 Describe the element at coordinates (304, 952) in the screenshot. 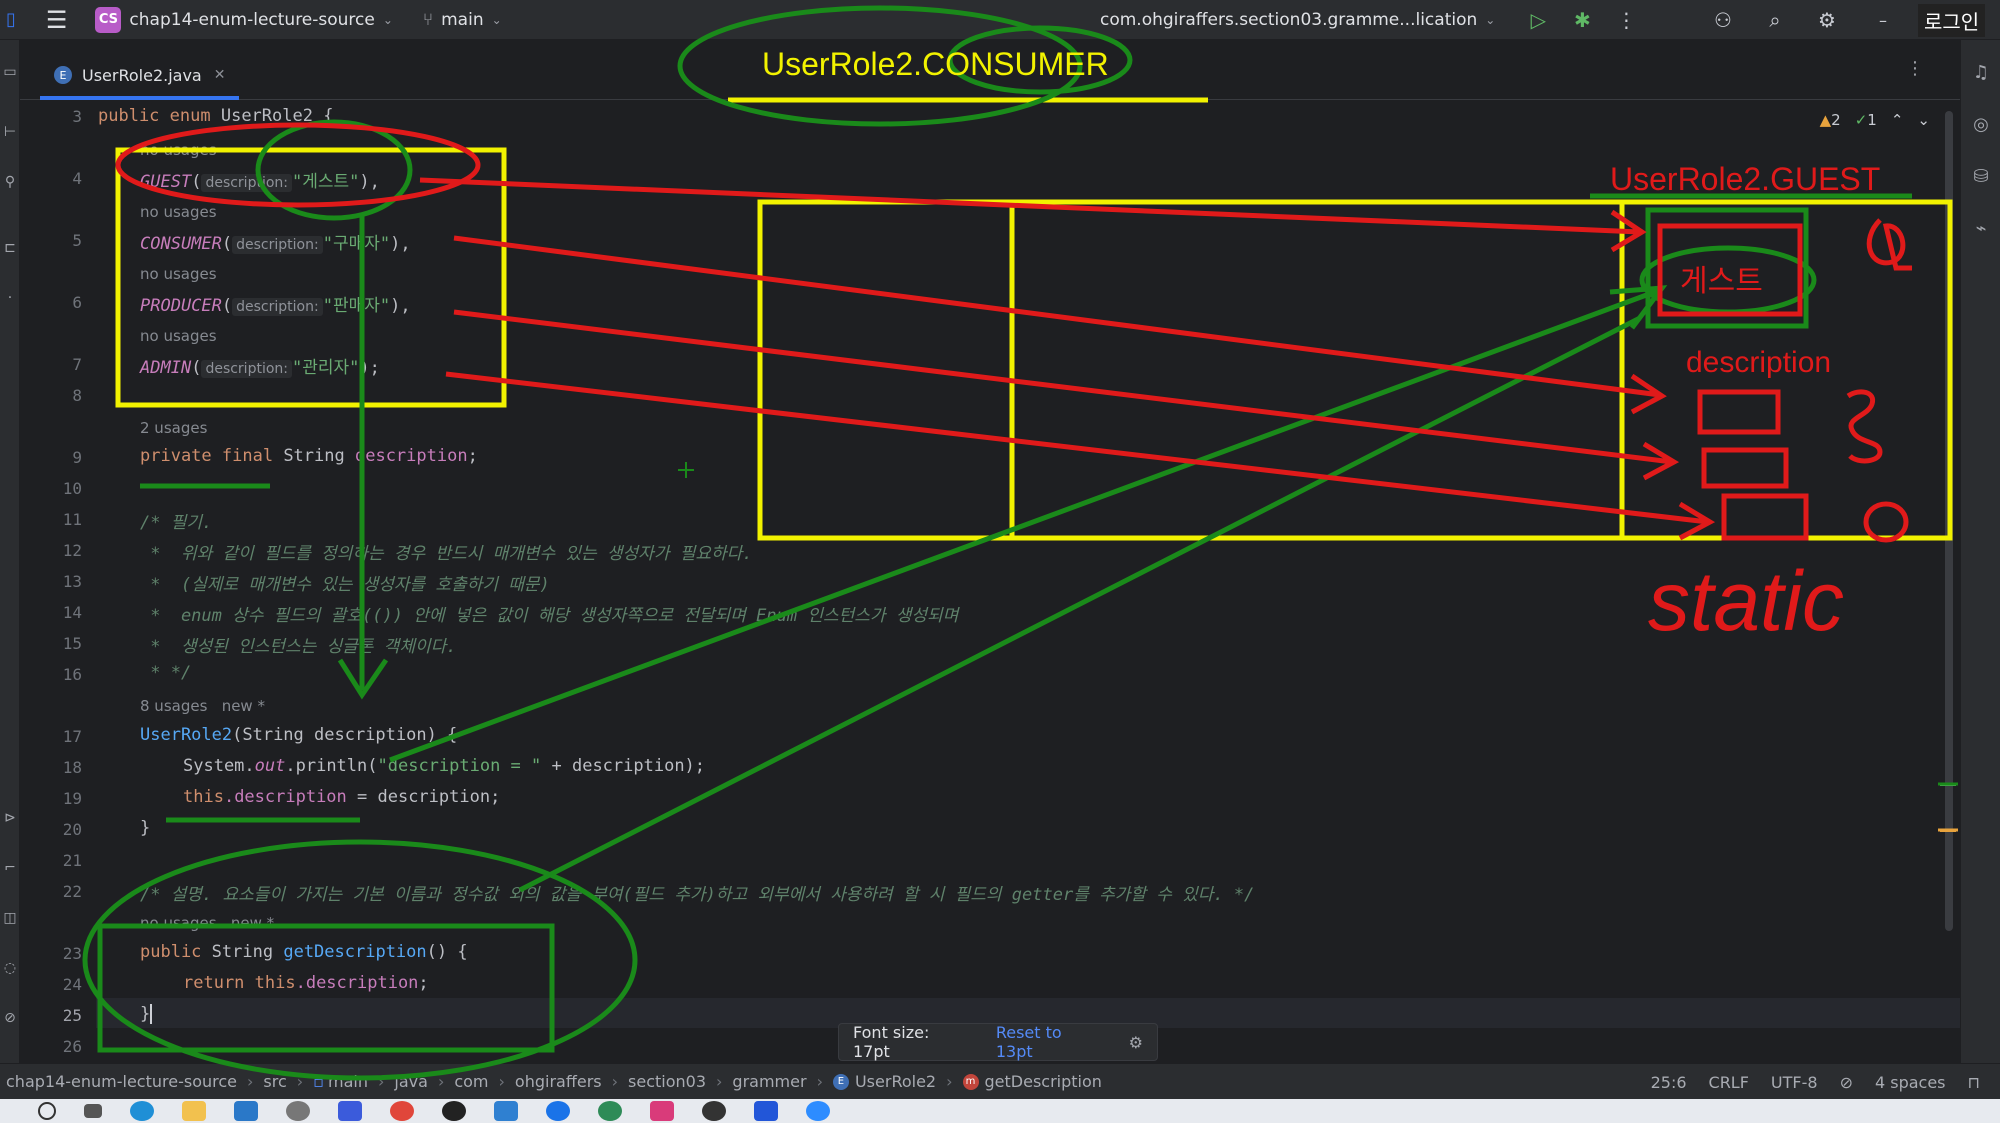

I see `code-line: public String getDescription() {` at that location.